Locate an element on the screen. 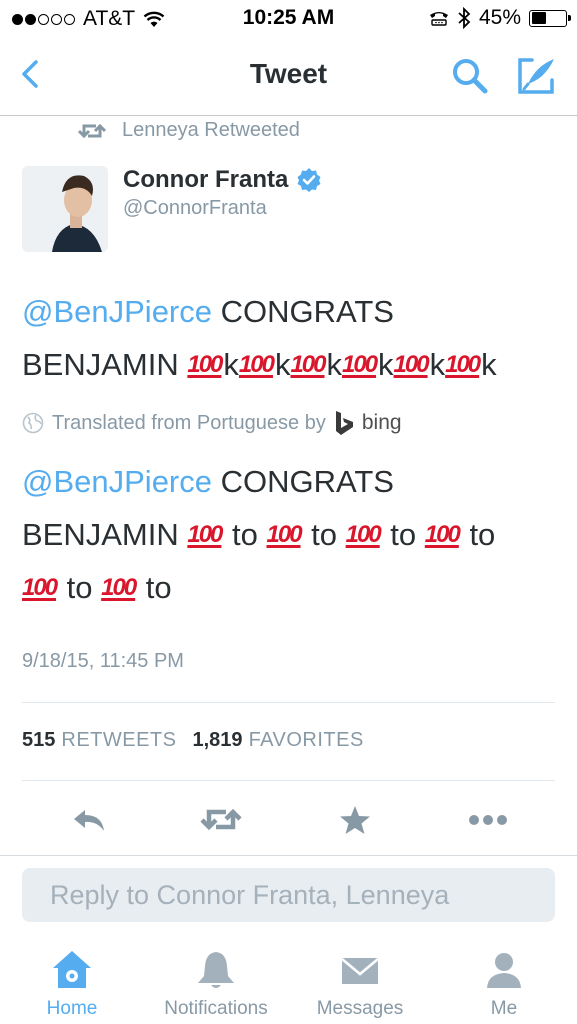  favorites-label: FAVORITES is located at coordinates (306, 740).